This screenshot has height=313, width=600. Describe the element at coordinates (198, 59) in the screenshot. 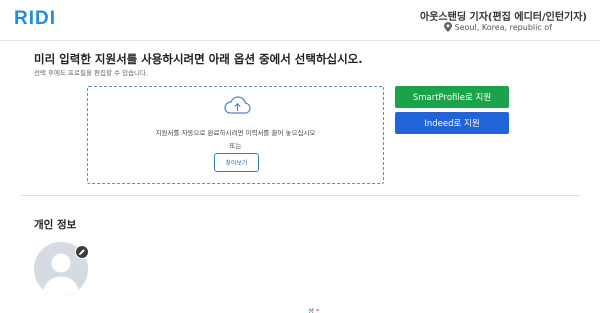

I see `apply-headline: 미리 입력한 지원서를 사용하시려면 아래 옵션 중에서 선택하십시오.` at that location.